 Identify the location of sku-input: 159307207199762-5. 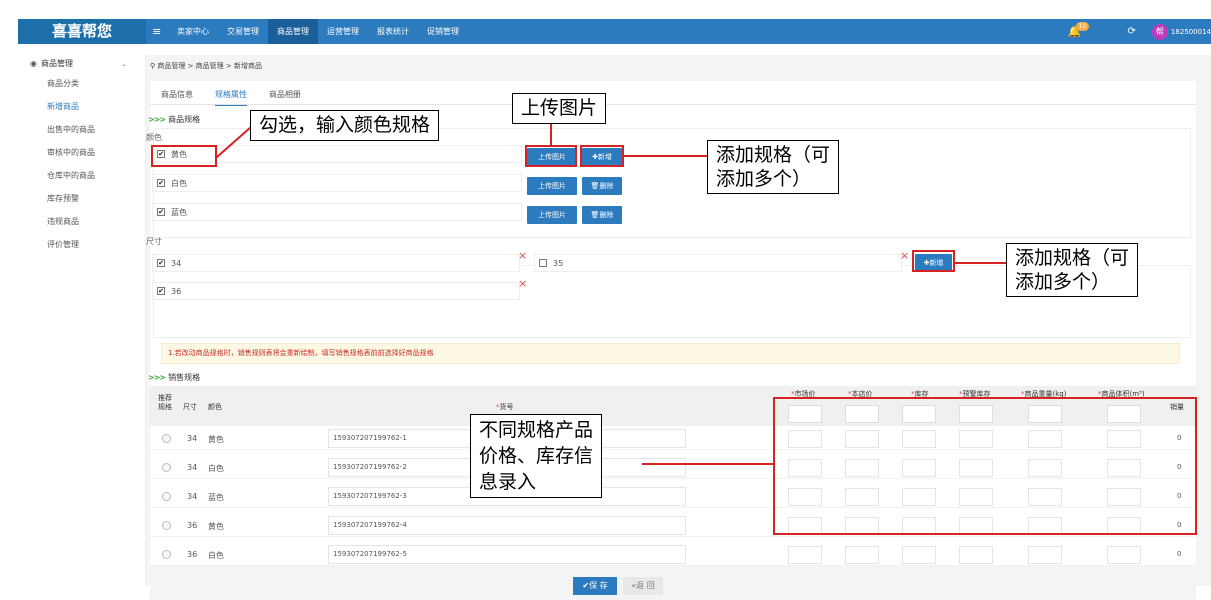
(507, 554).